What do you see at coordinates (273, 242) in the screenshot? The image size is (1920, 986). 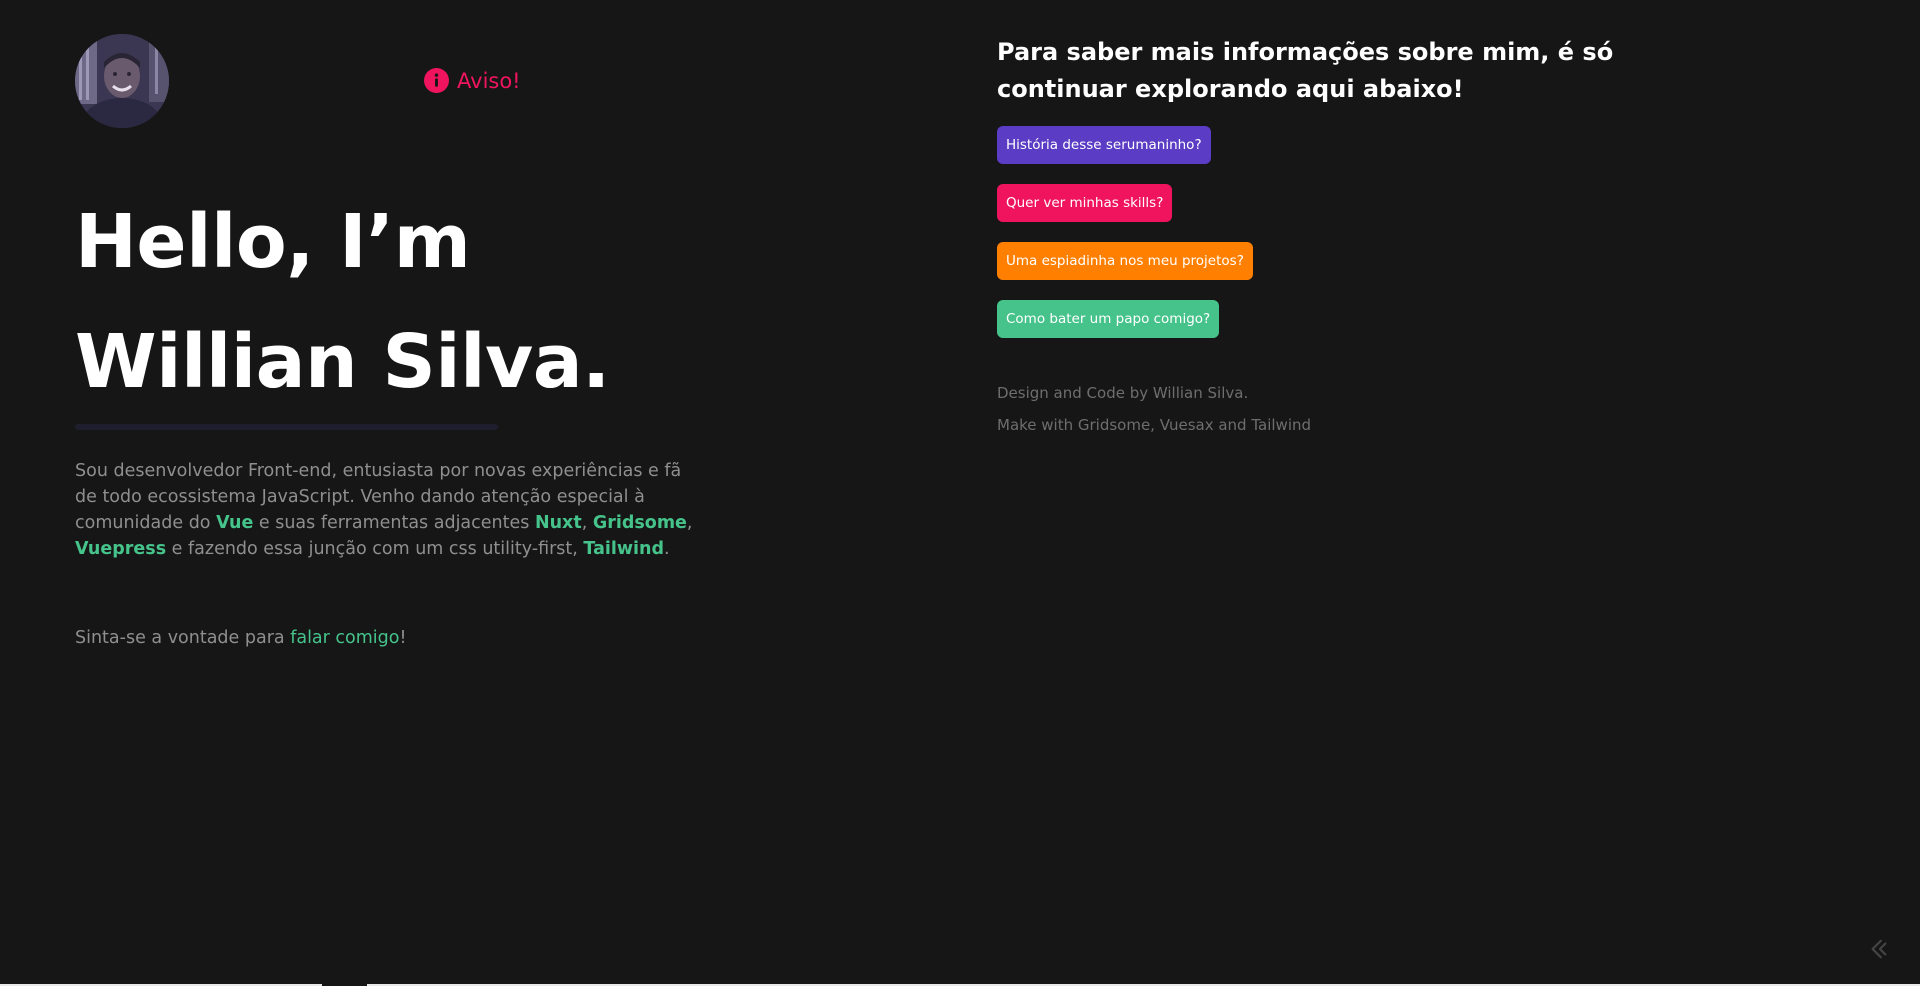 I see `hero-title-line1: Hello, I’m` at bounding box center [273, 242].